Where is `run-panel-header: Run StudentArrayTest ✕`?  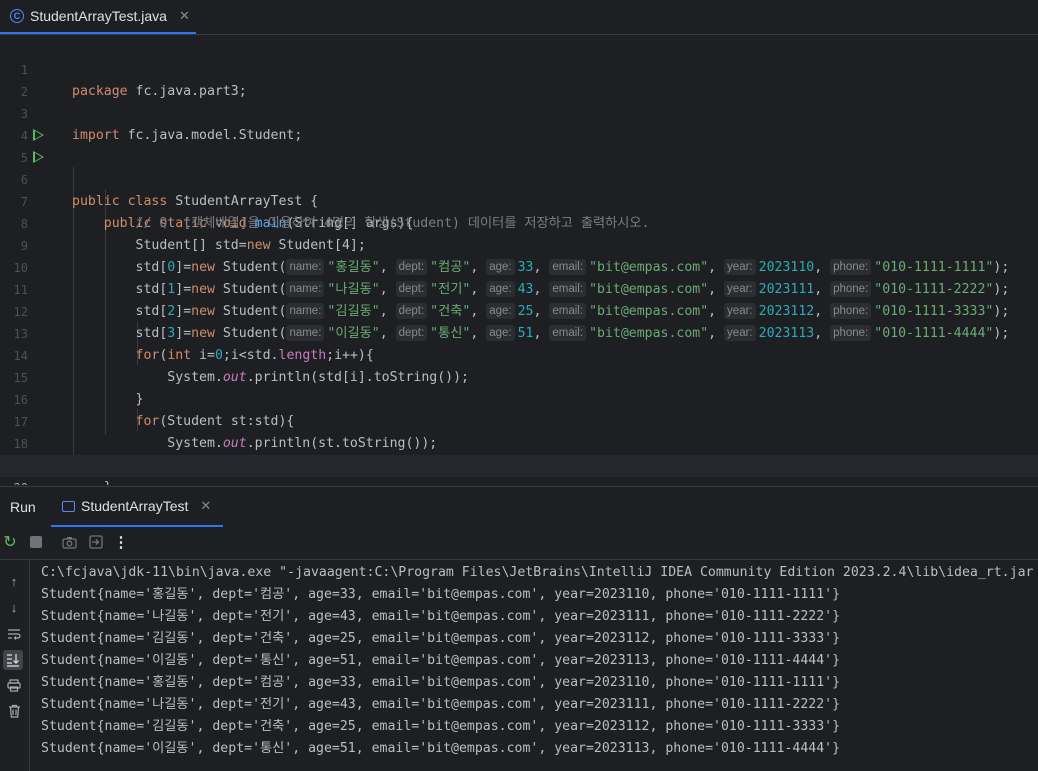
run-panel-header: Run StudentArrayTest ✕ is located at coordinates (519, 506).